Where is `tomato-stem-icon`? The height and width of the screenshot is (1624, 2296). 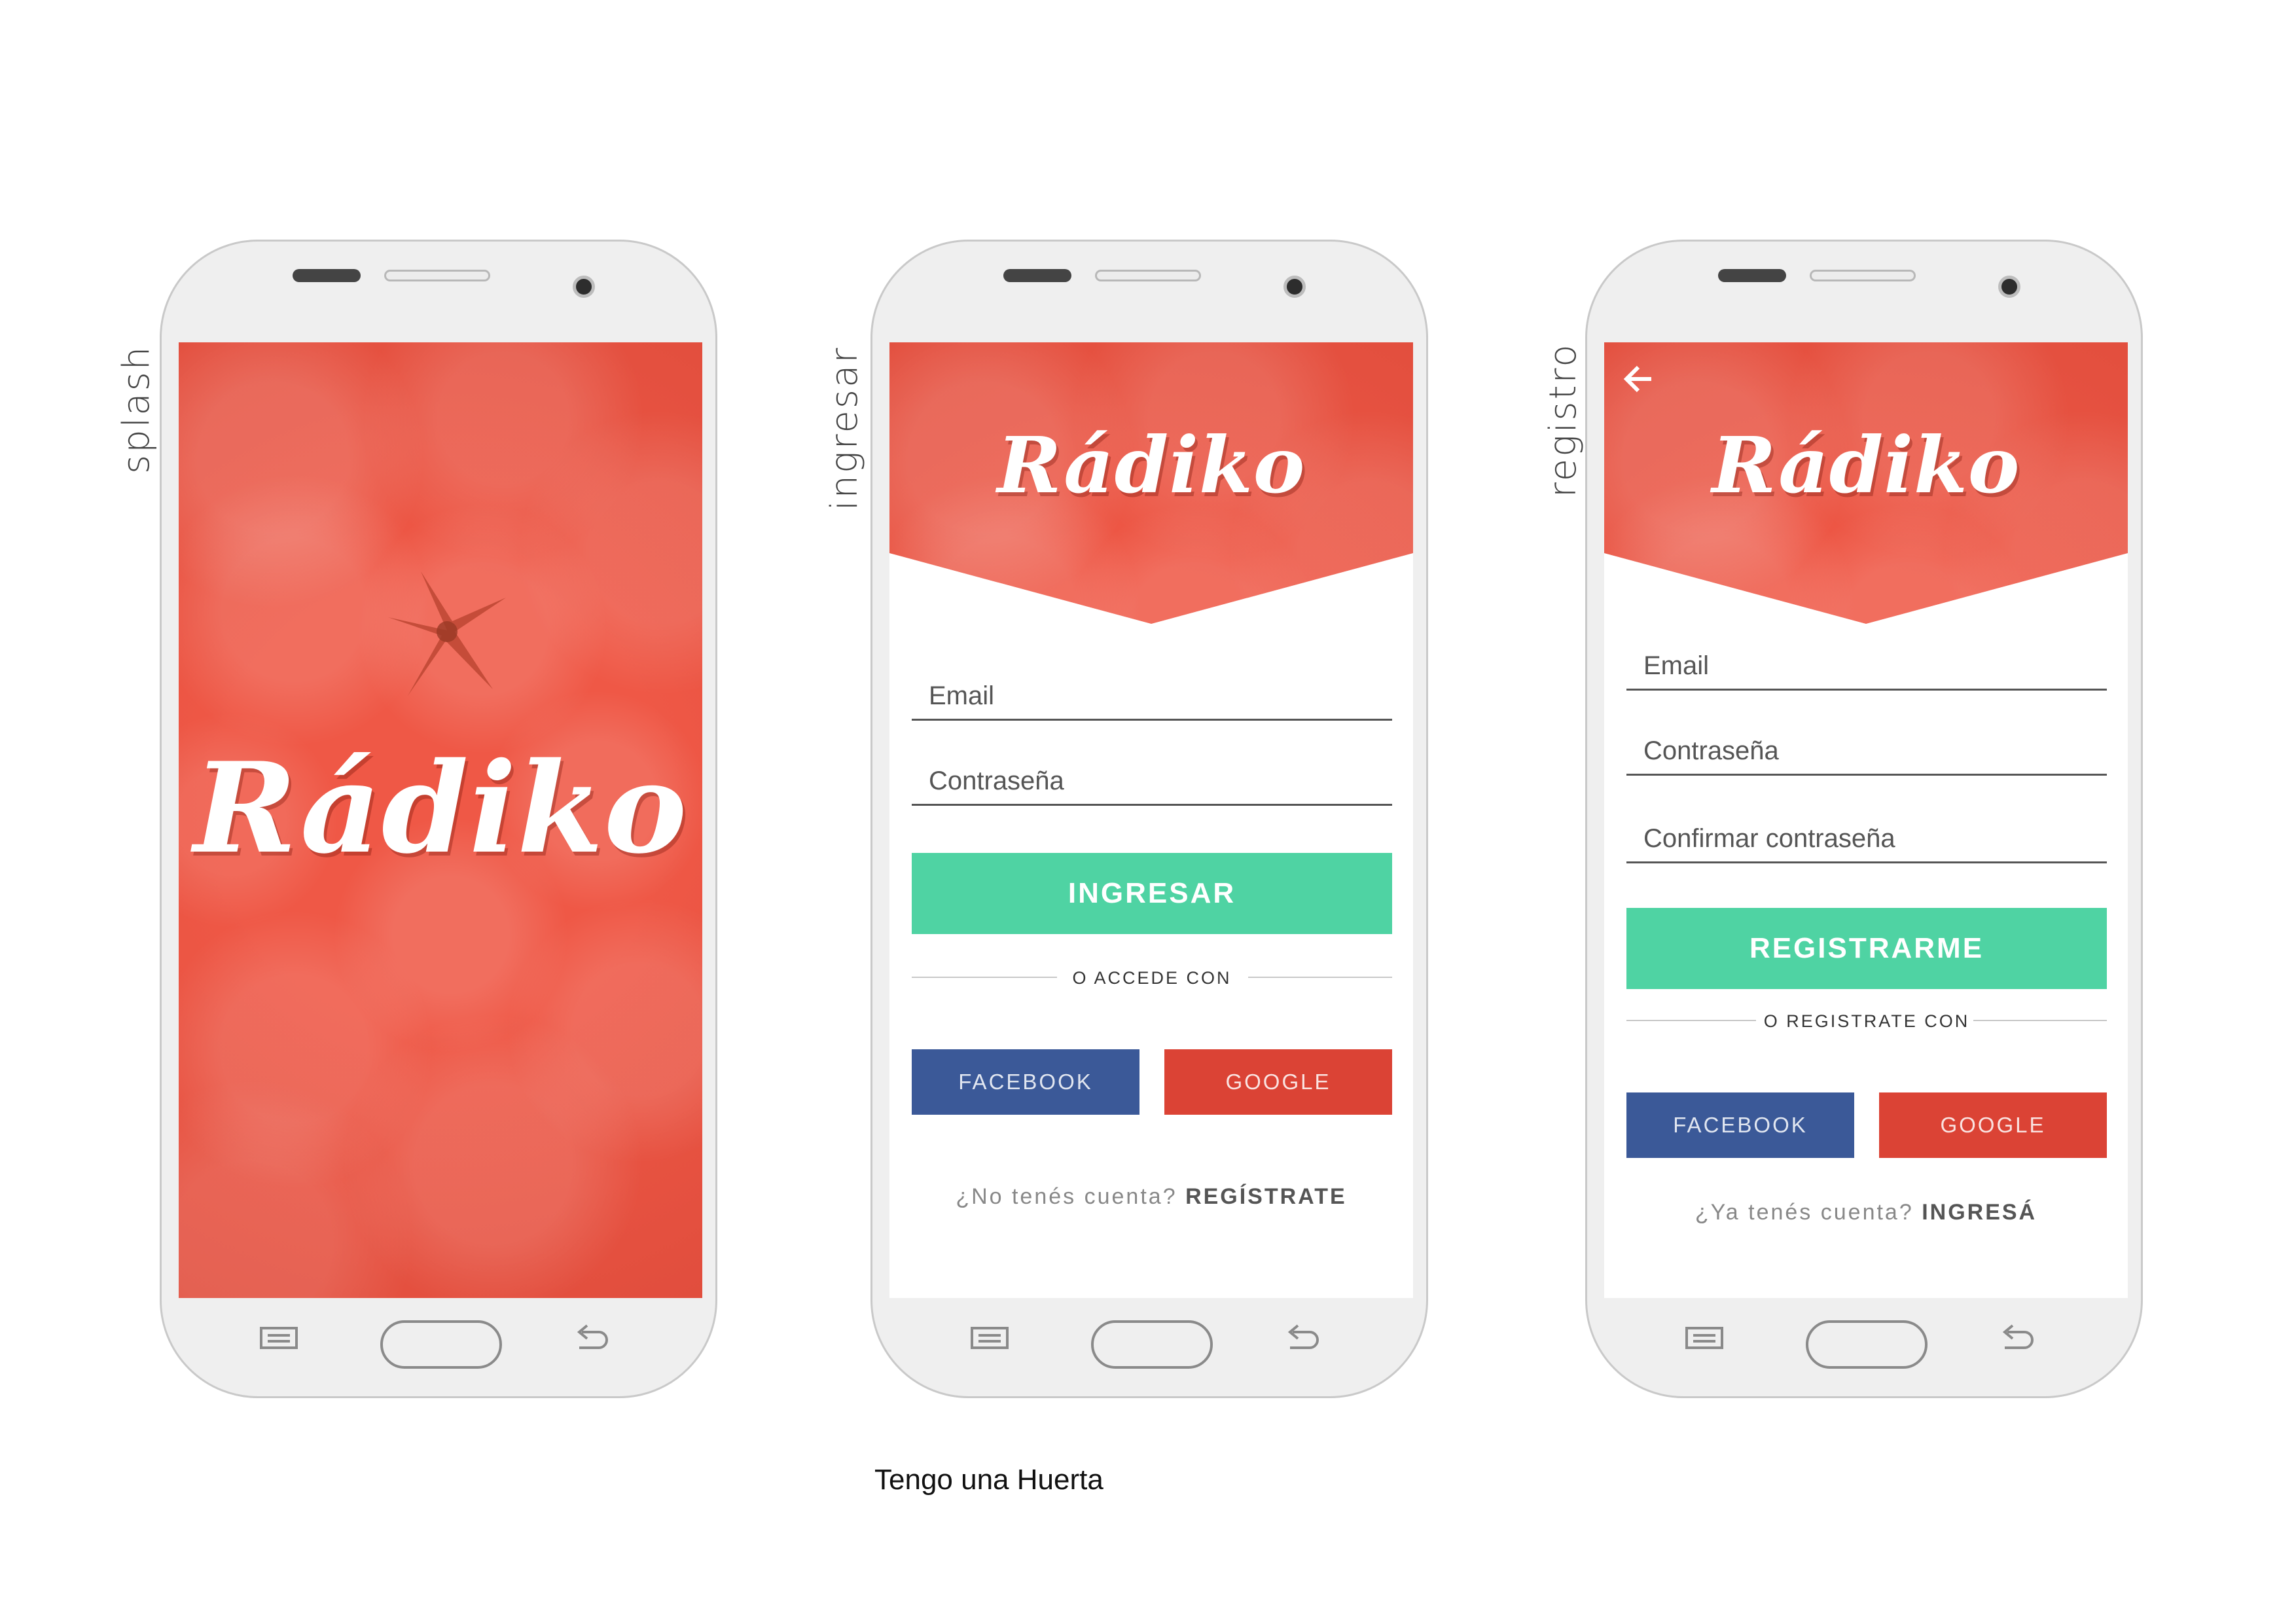
tomato-stem-icon is located at coordinates (447, 633).